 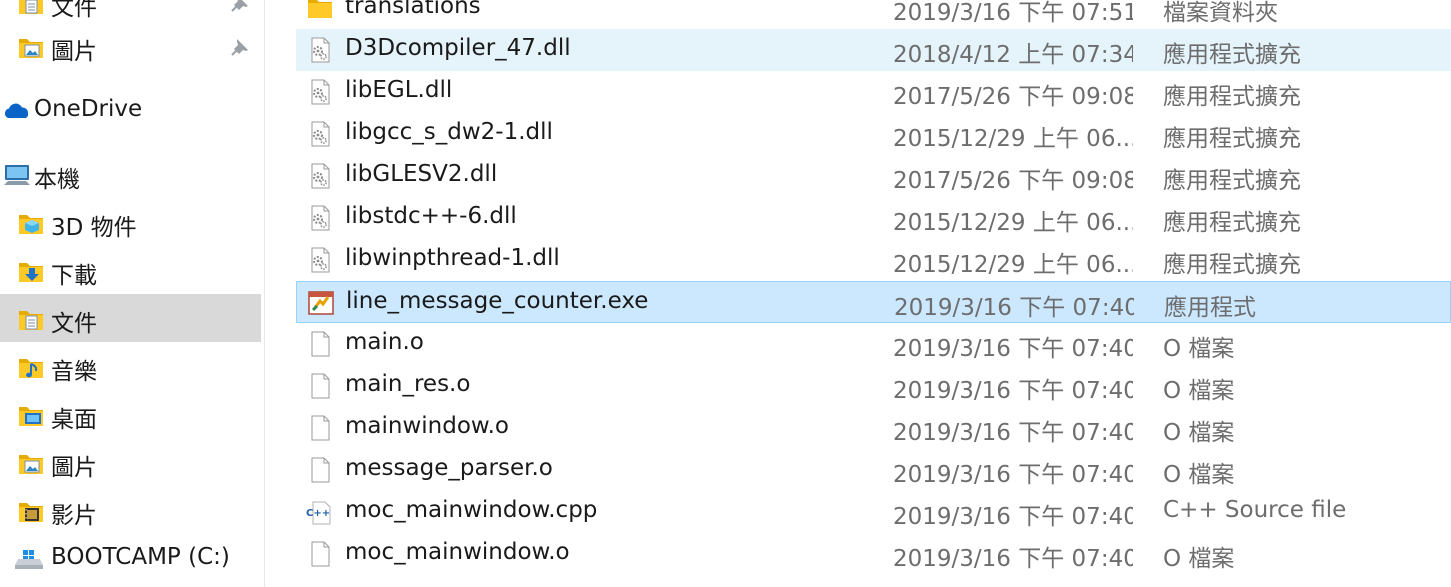 I want to click on windows-drive-icon, so click(x=28, y=559).